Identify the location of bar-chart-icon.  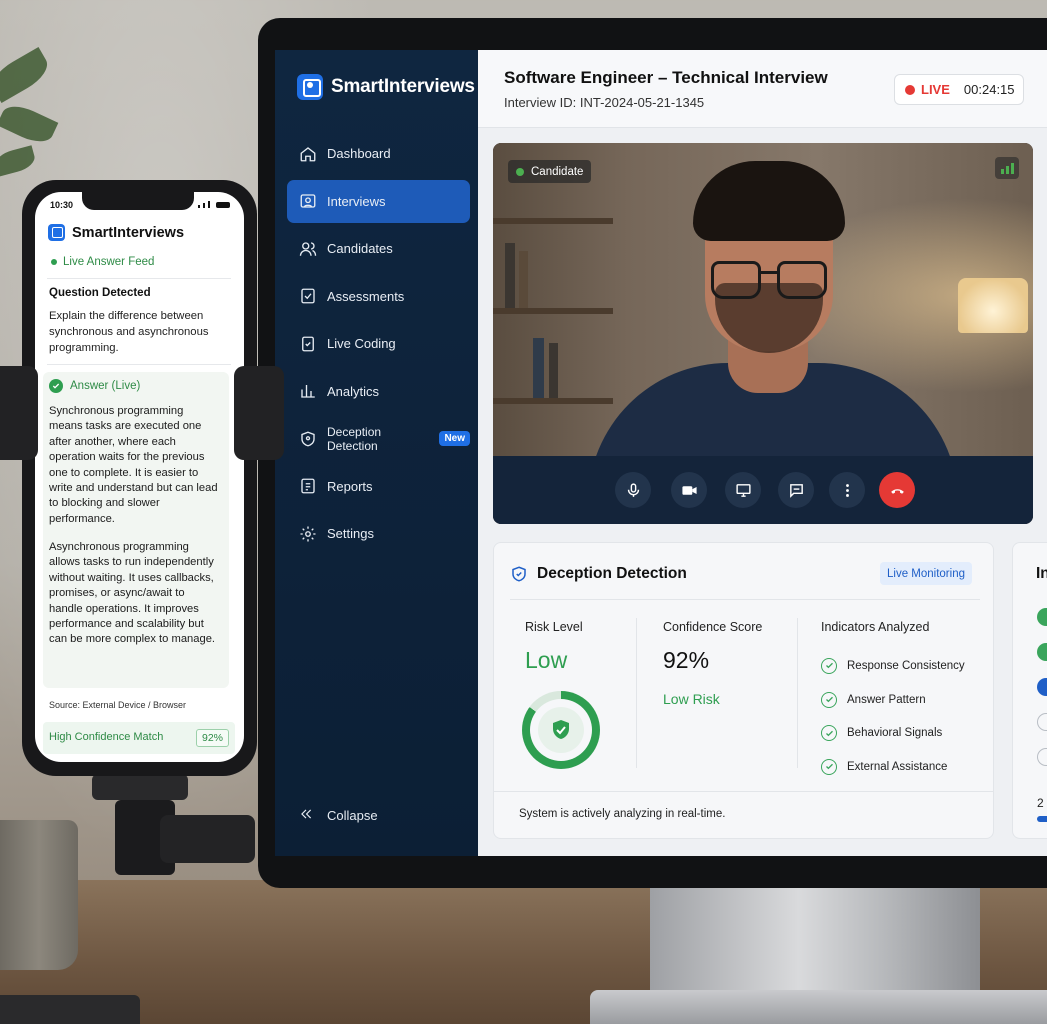
(308, 391).